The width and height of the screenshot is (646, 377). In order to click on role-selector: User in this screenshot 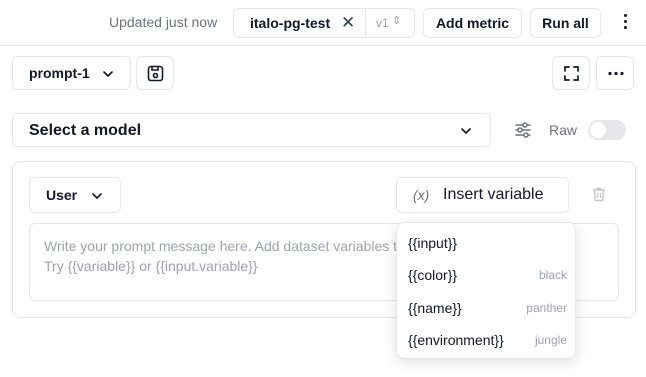, I will do `click(75, 195)`.